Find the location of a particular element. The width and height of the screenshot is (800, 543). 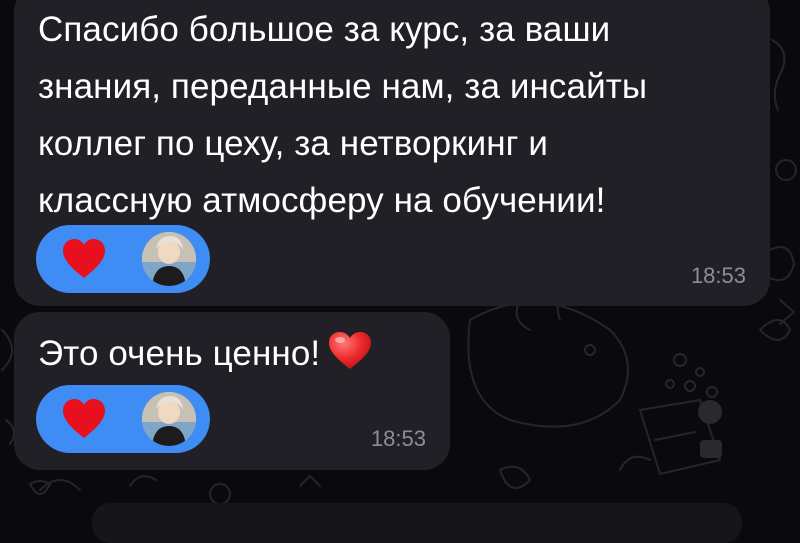

message-text-row: Это очень ценно! is located at coordinates (243, 353).